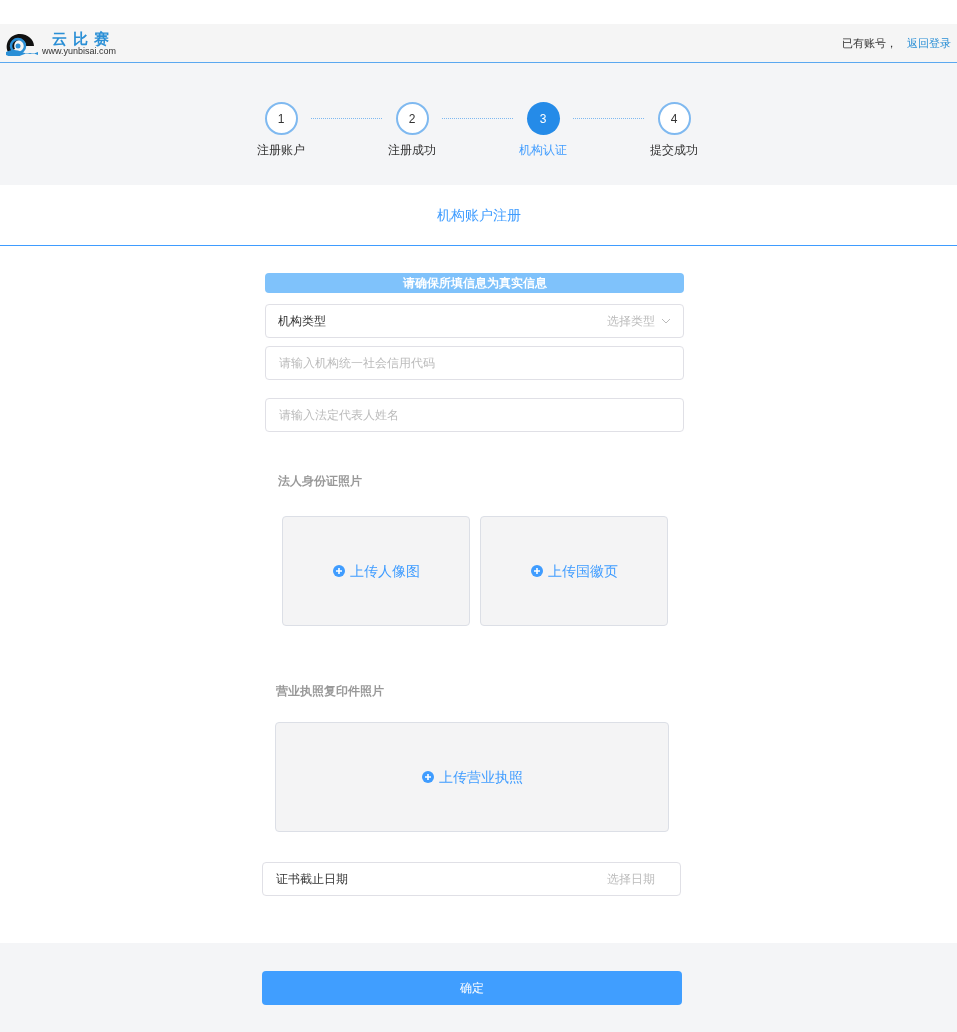 Image resolution: width=957 pixels, height=1032 pixels. I want to click on logo-url: www.yunbisai.com, so click(79, 51).